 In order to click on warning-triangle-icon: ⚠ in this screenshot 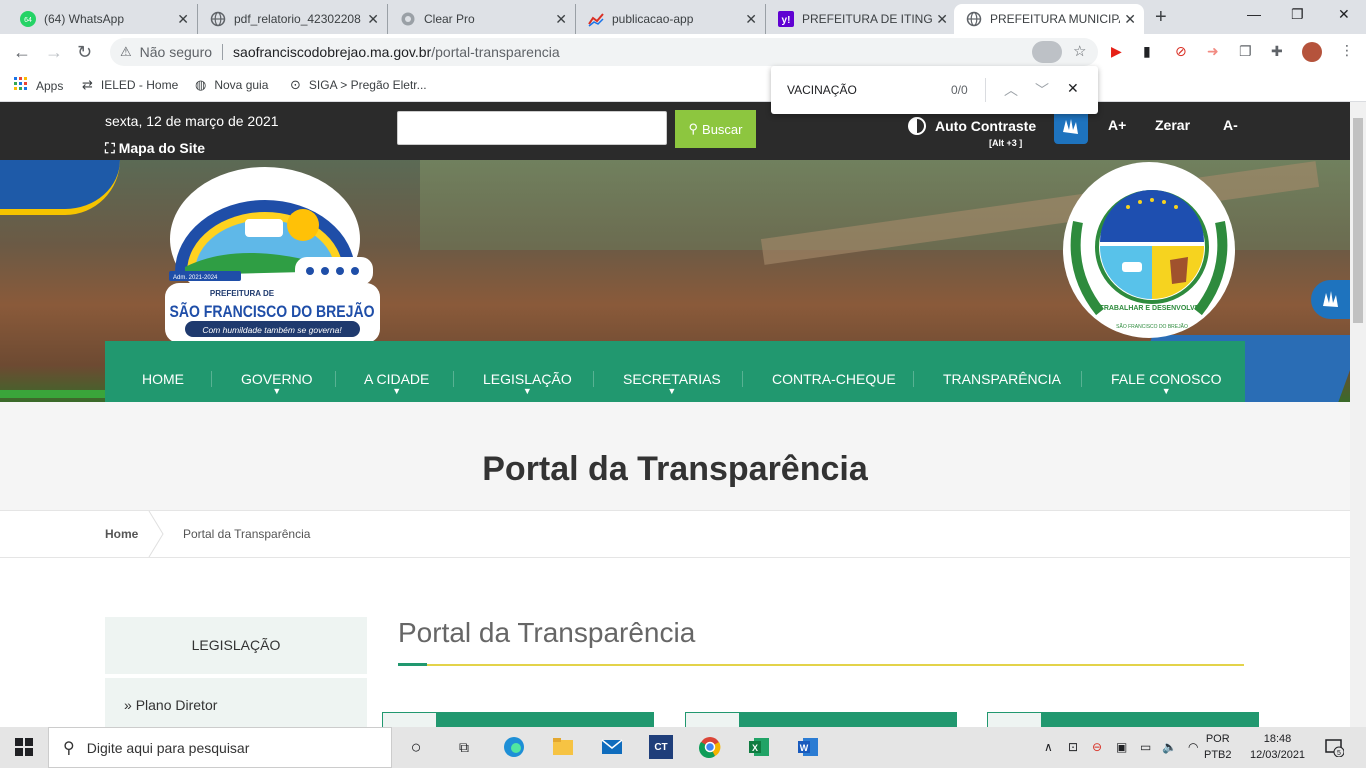, I will do `click(126, 52)`.